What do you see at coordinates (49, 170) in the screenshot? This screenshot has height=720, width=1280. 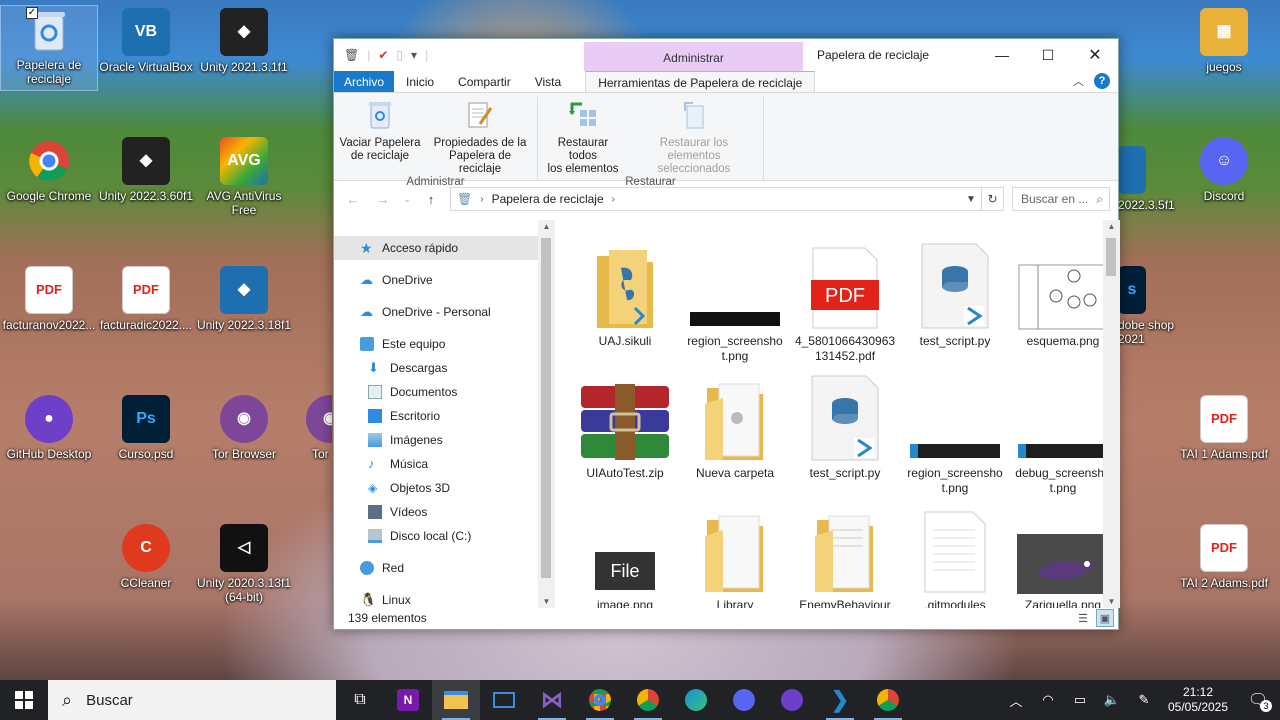 I see `desktop-icon-chrome: Google Chrome` at bounding box center [49, 170].